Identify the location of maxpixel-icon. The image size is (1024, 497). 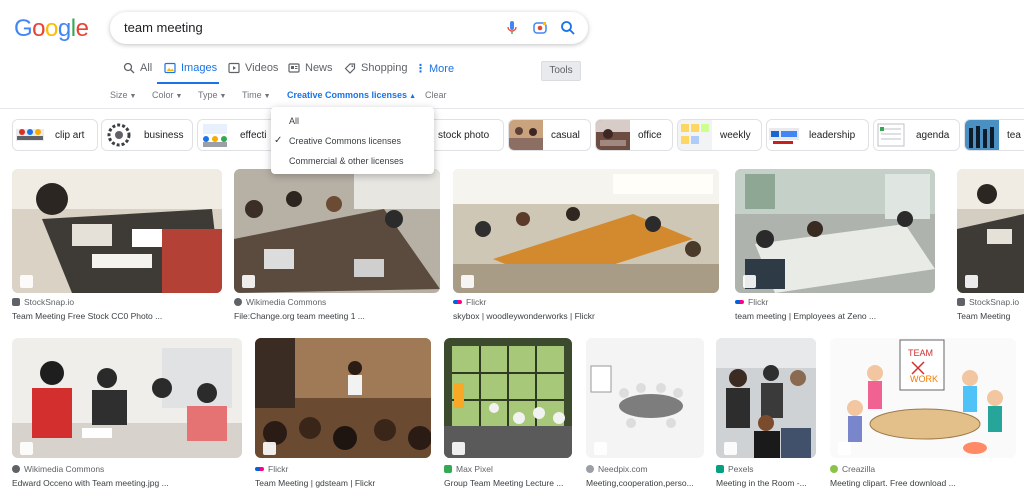
(448, 469).